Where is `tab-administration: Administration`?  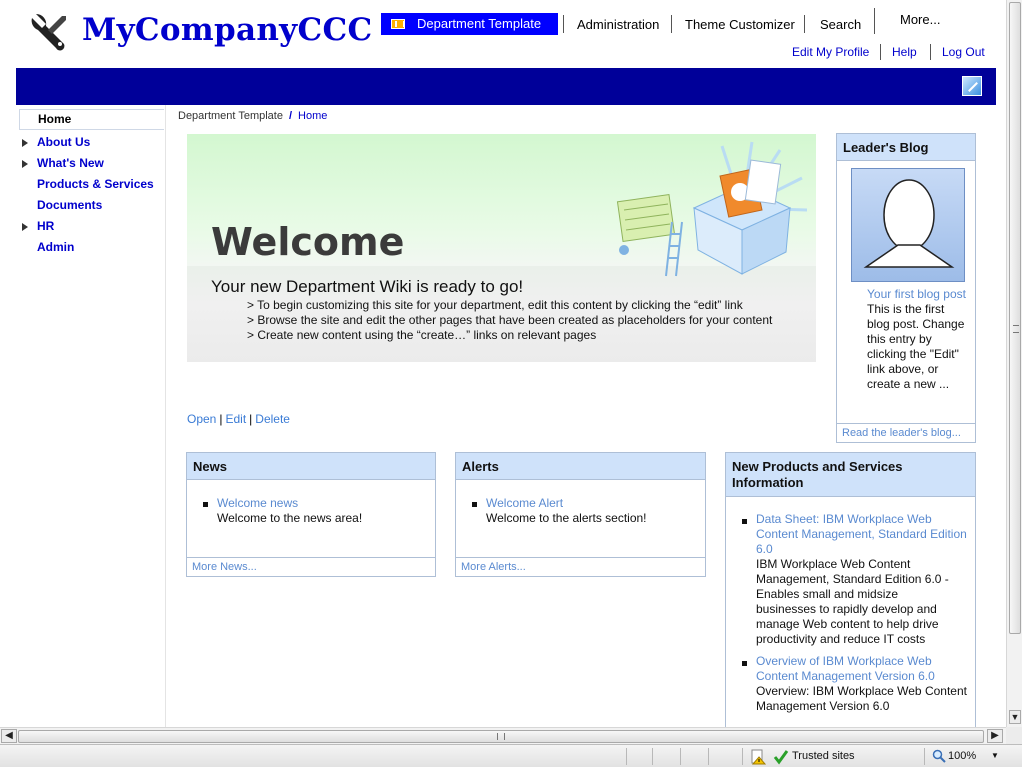
tab-administration: Administration is located at coordinates (618, 25).